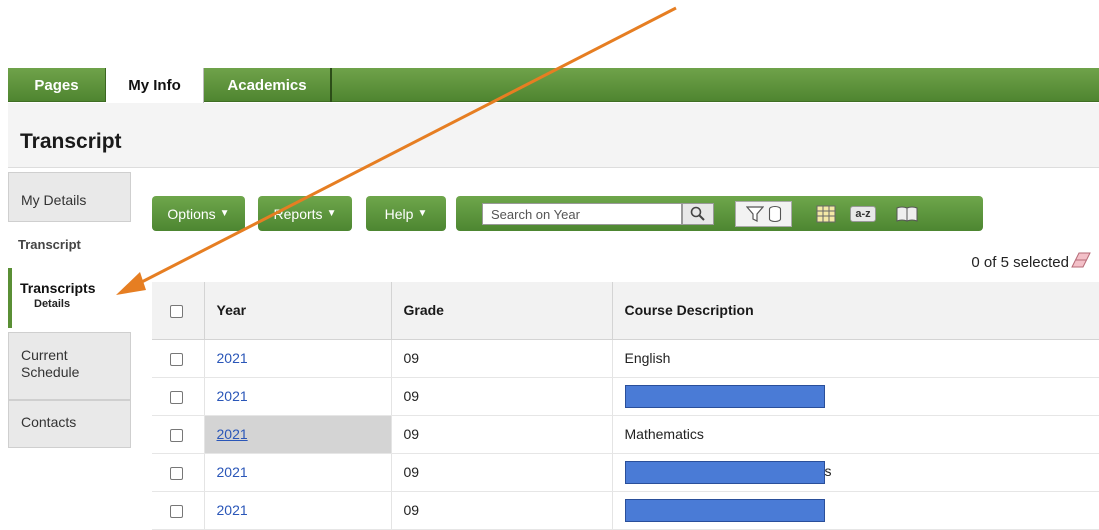 Image resolution: width=1099 pixels, height=530 pixels. I want to click on sort-button: a-z, so click(863, 214).